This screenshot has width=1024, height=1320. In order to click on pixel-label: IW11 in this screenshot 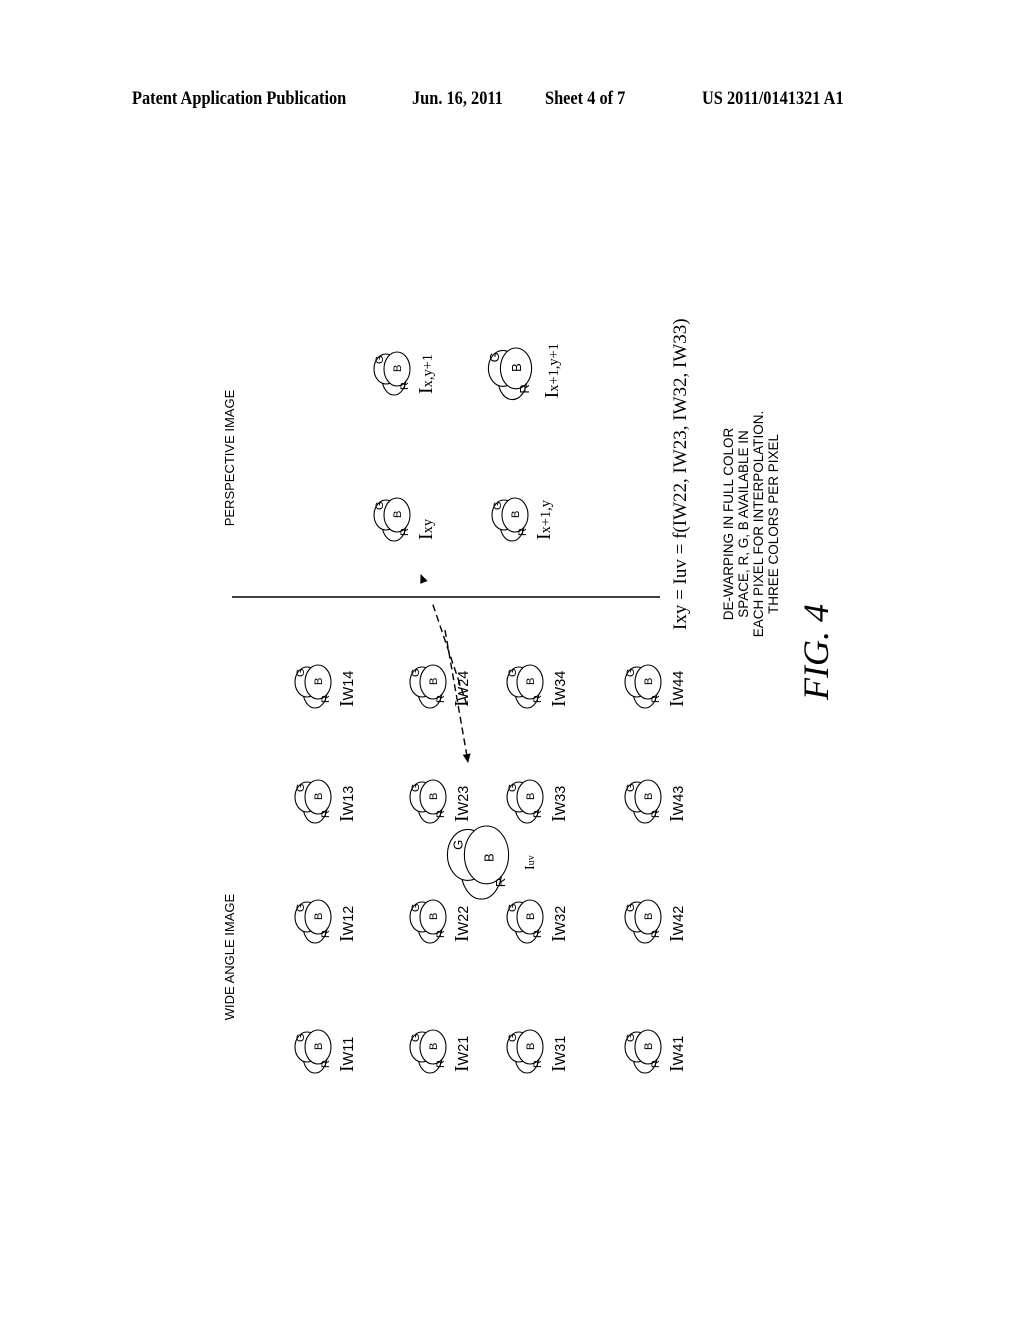, I will do `click(347, 1054)`.